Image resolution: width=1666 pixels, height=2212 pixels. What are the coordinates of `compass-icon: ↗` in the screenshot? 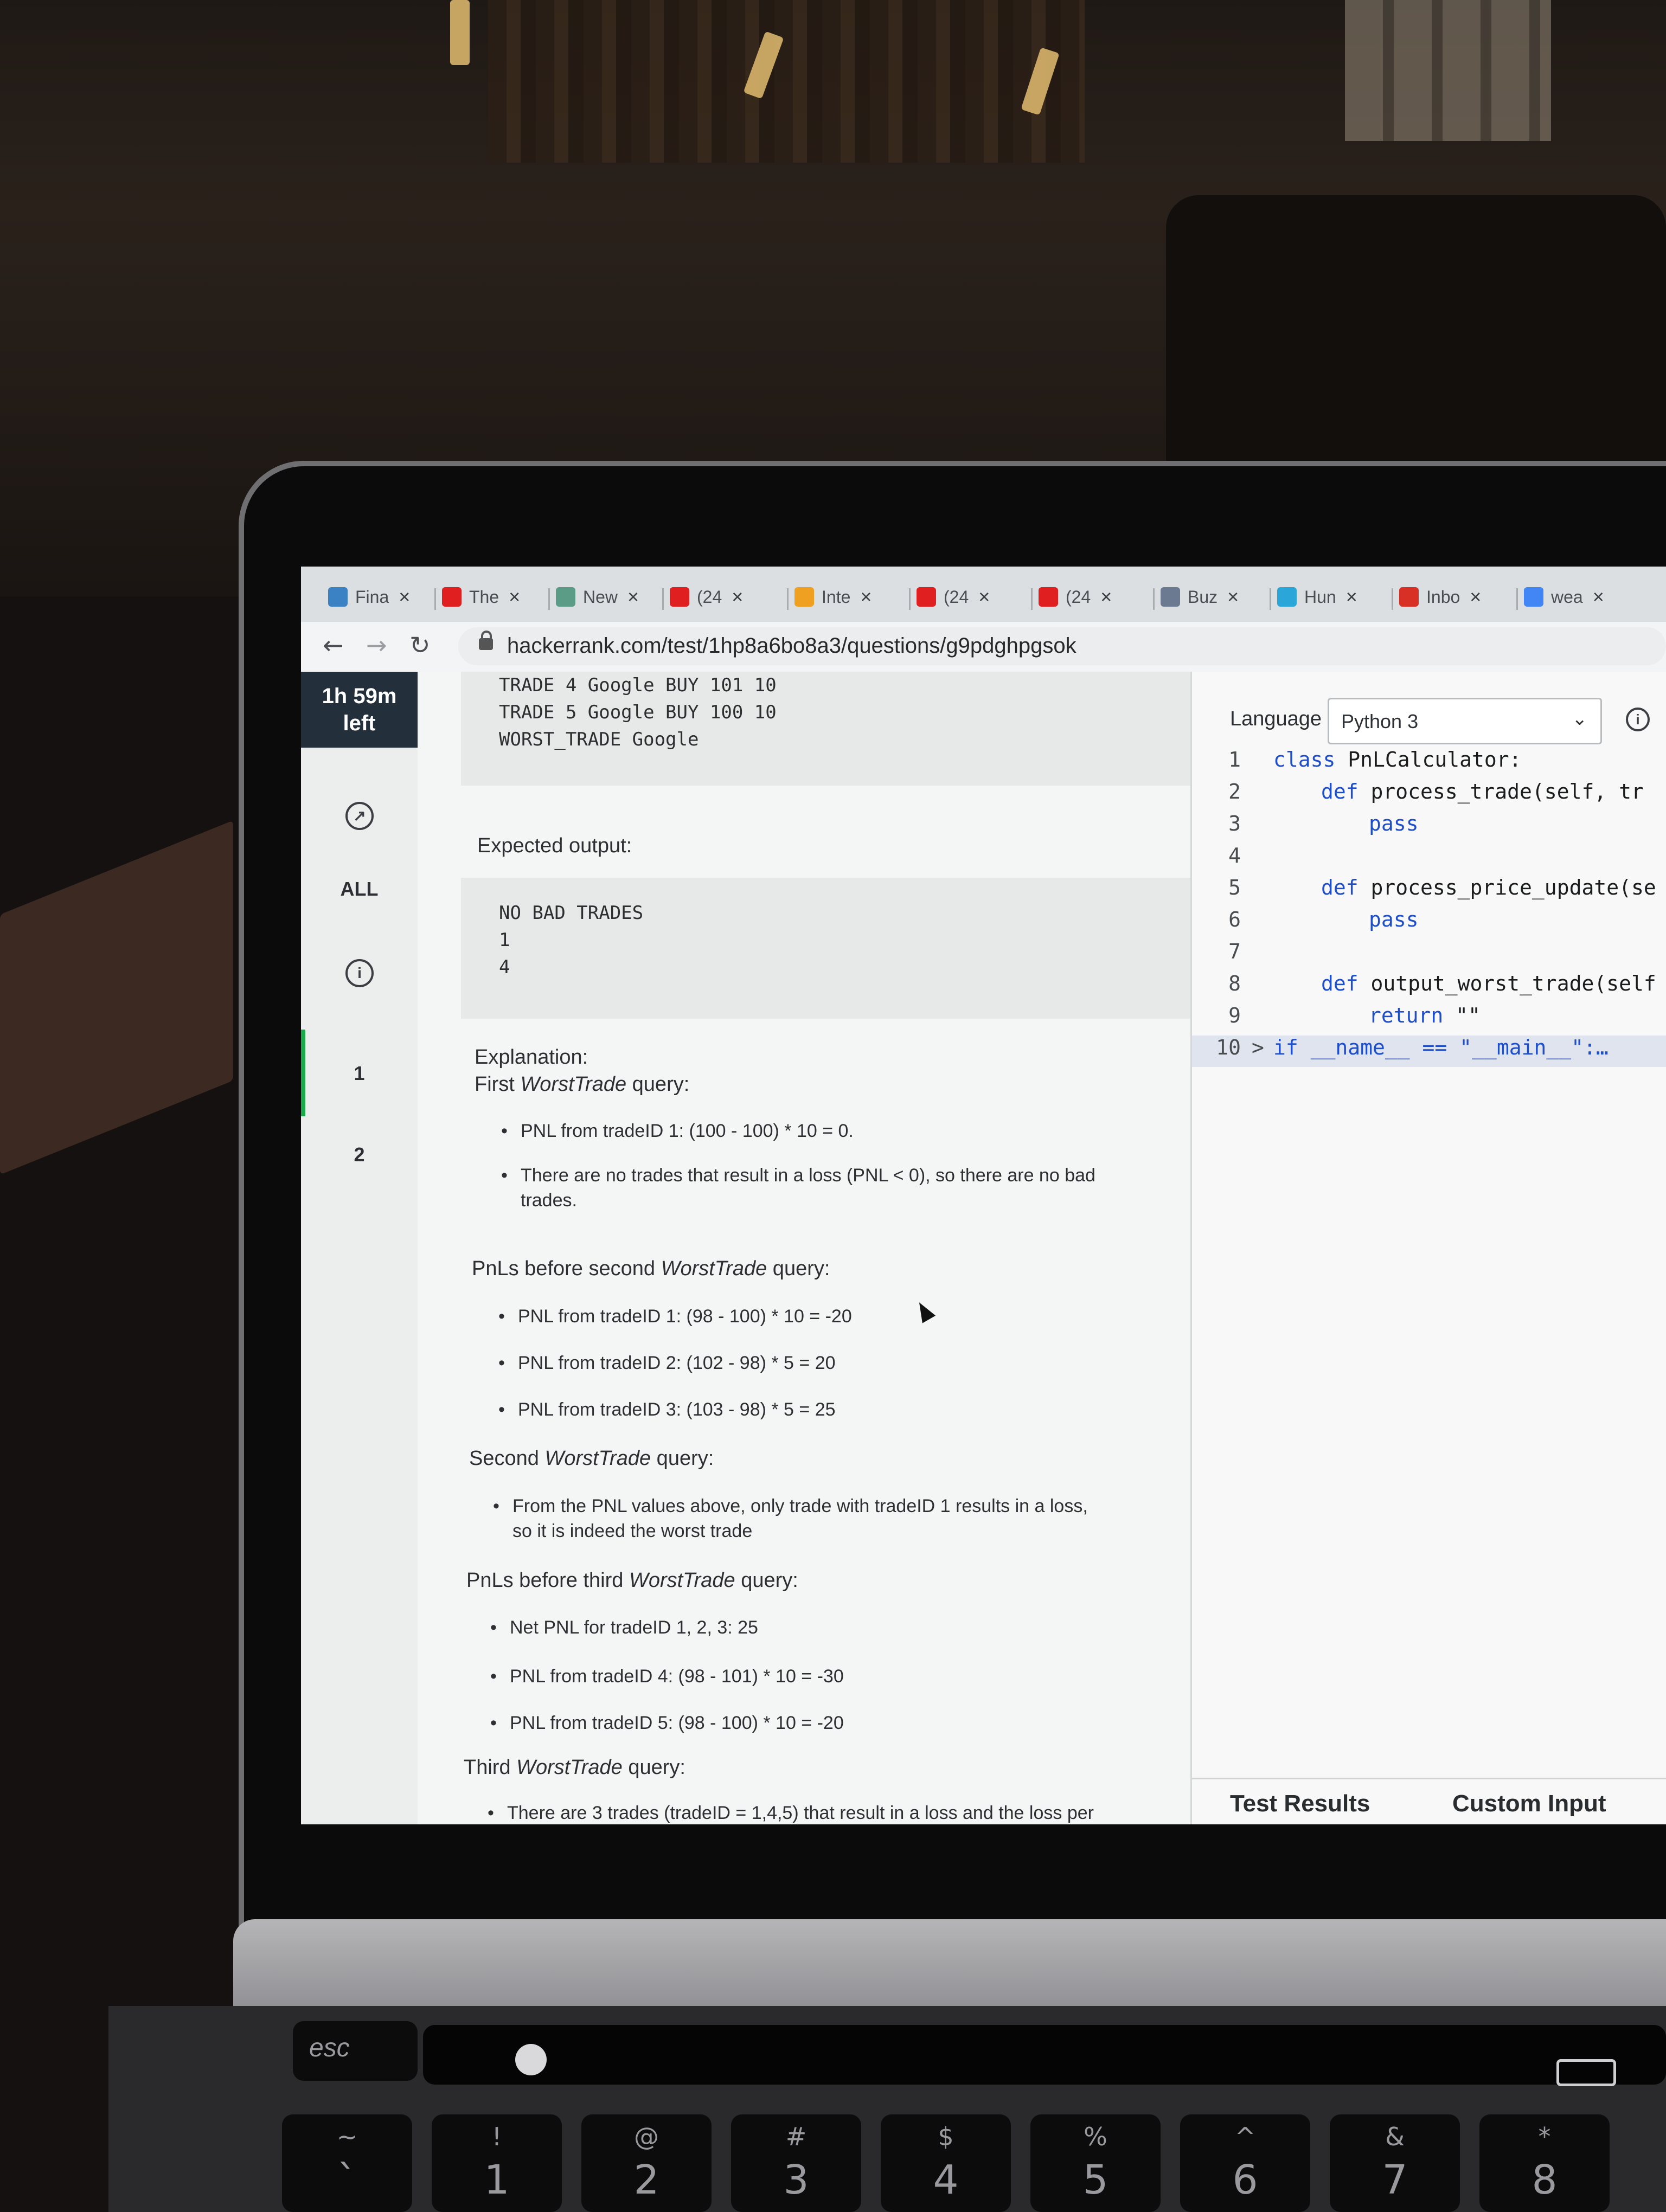 It's located at (359, 816).